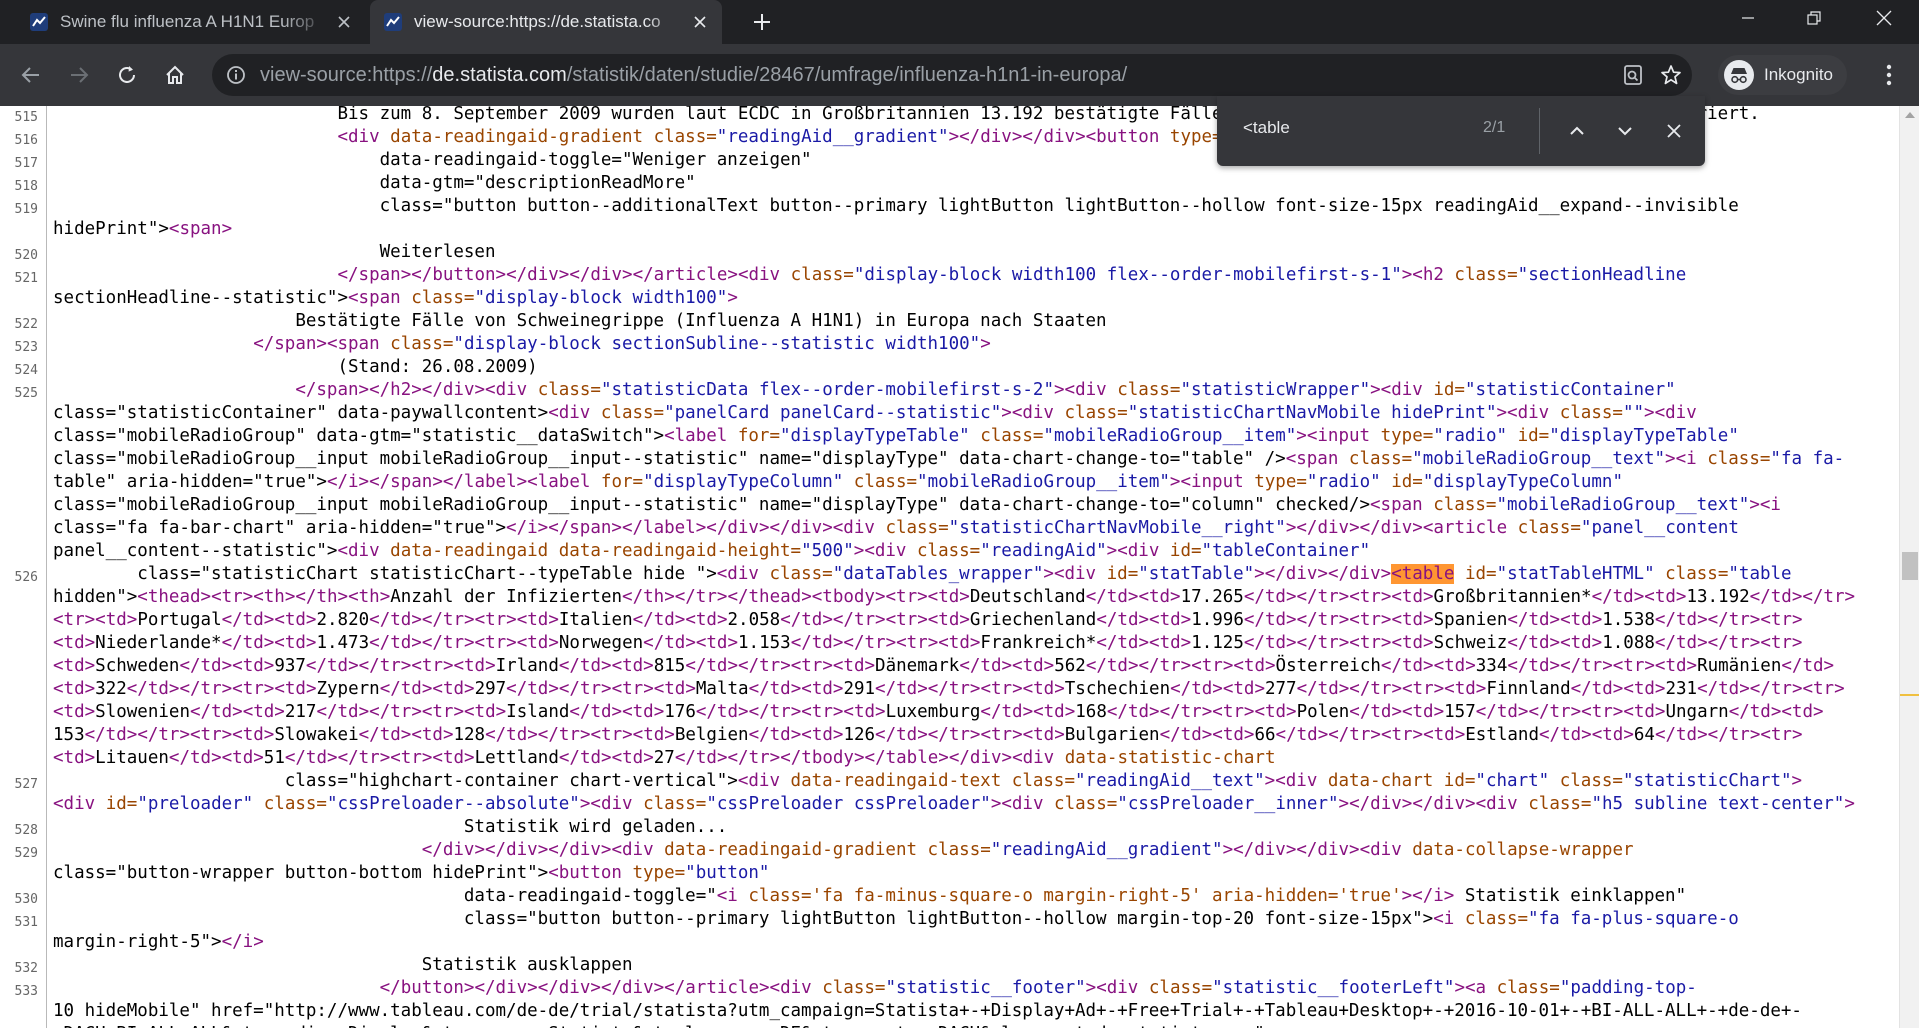  What do you see at coordinates (26, 324) in the screenshot?
I see `line-number: 522` at bounding box center [26, 324].